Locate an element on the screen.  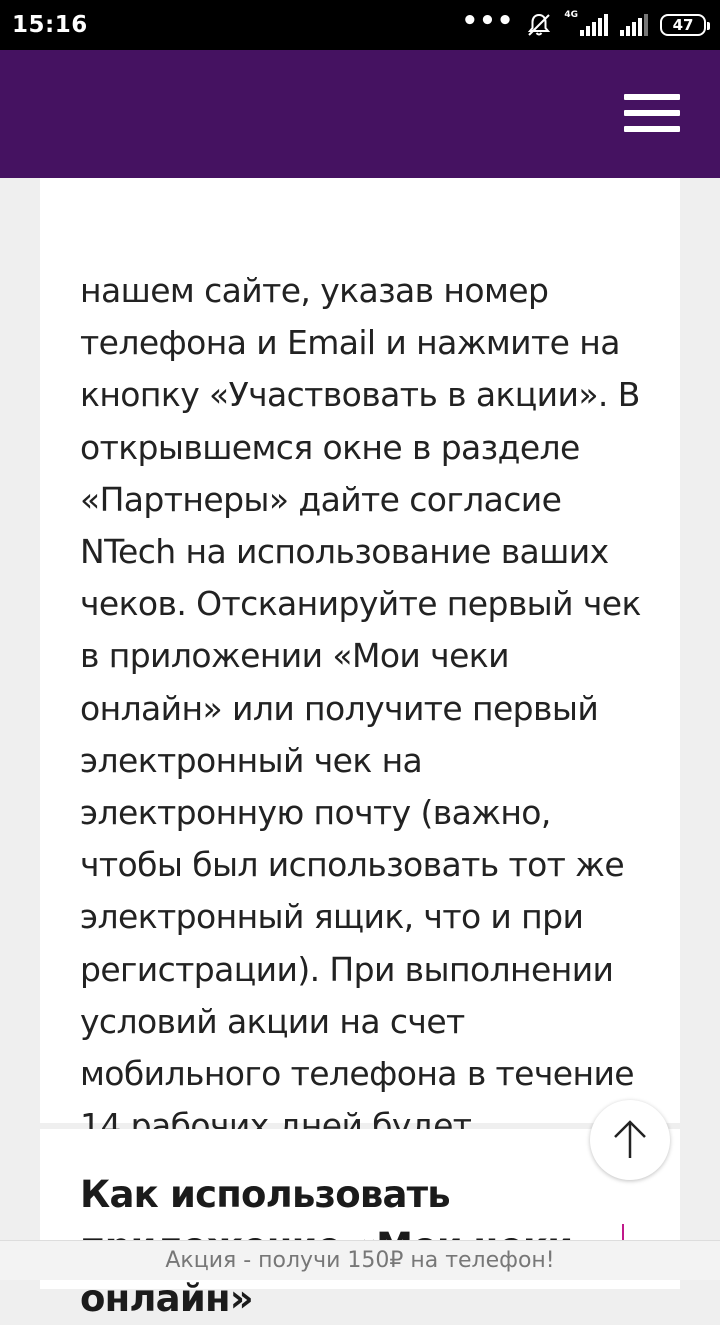
bell-muted-icon is located at coordinates (539, 24).